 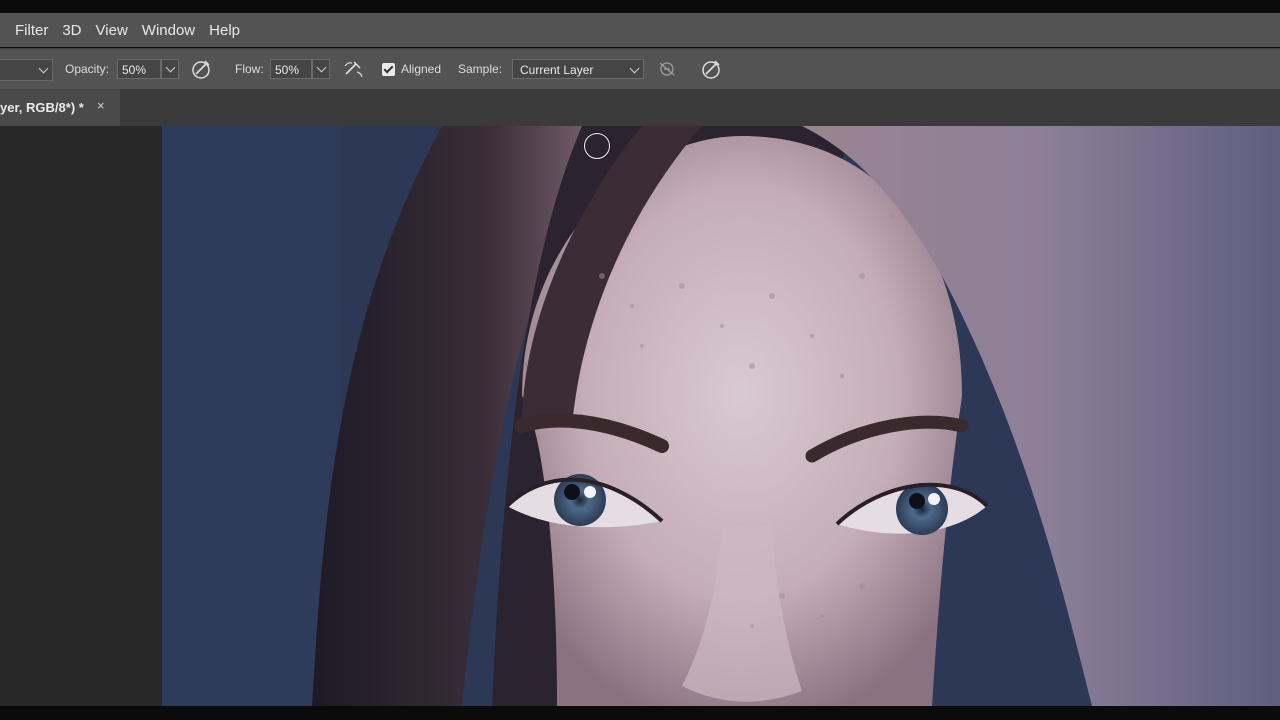 I want to click on sample-label: Sample:, so click(x=480, y=69).